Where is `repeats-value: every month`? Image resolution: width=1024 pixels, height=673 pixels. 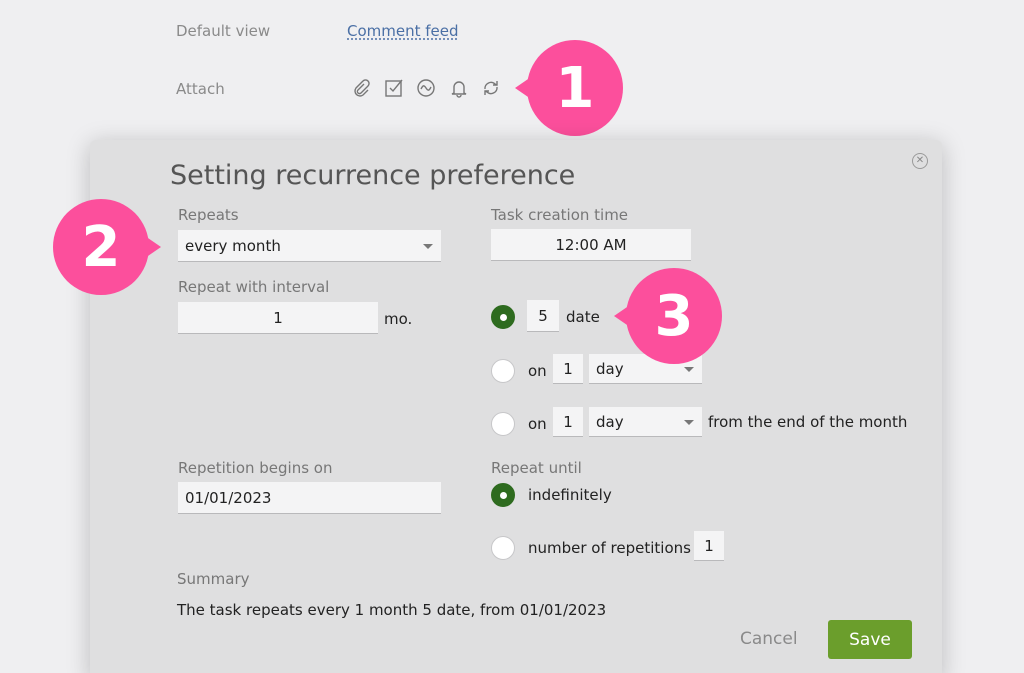
repeats-value: every month is located at coordinates (233, 245).